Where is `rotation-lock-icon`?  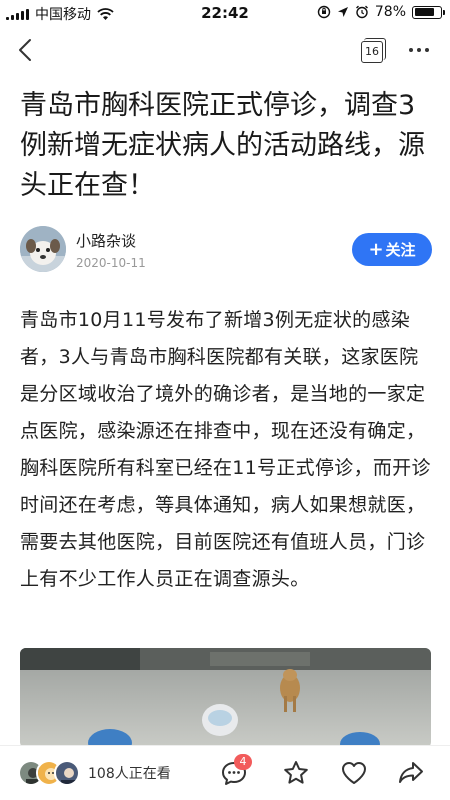 rotation-lock-icon is located at coordinates (324, 12).